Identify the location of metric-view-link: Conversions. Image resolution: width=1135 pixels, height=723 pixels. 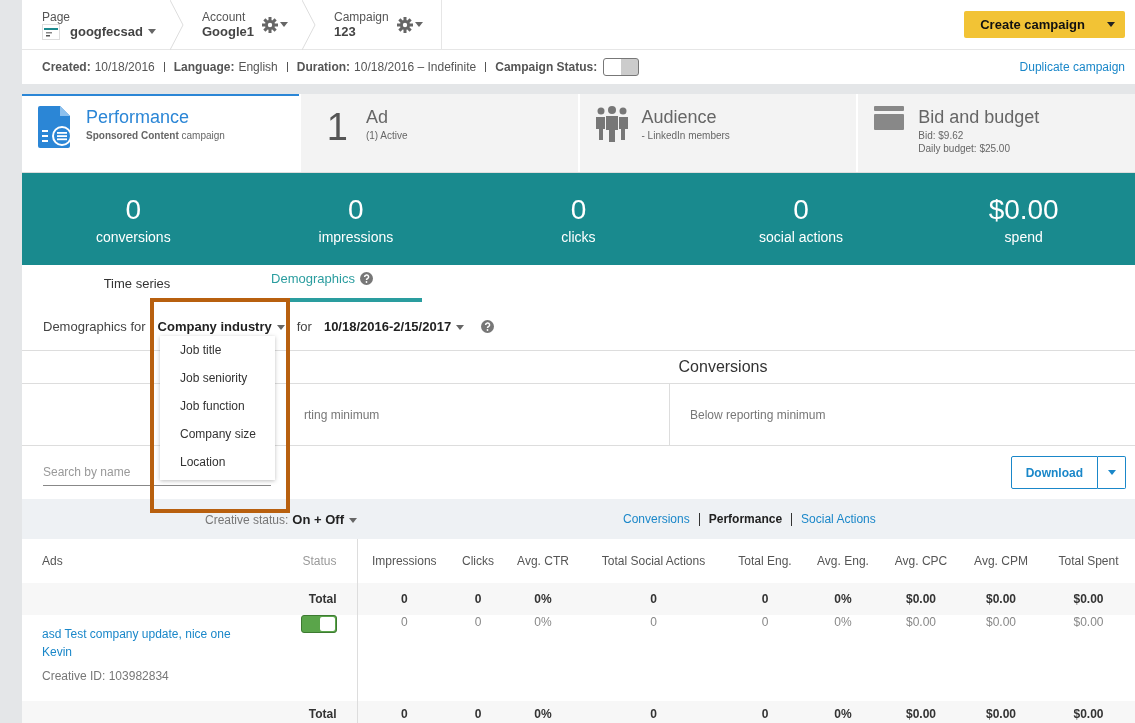
(656, 519).